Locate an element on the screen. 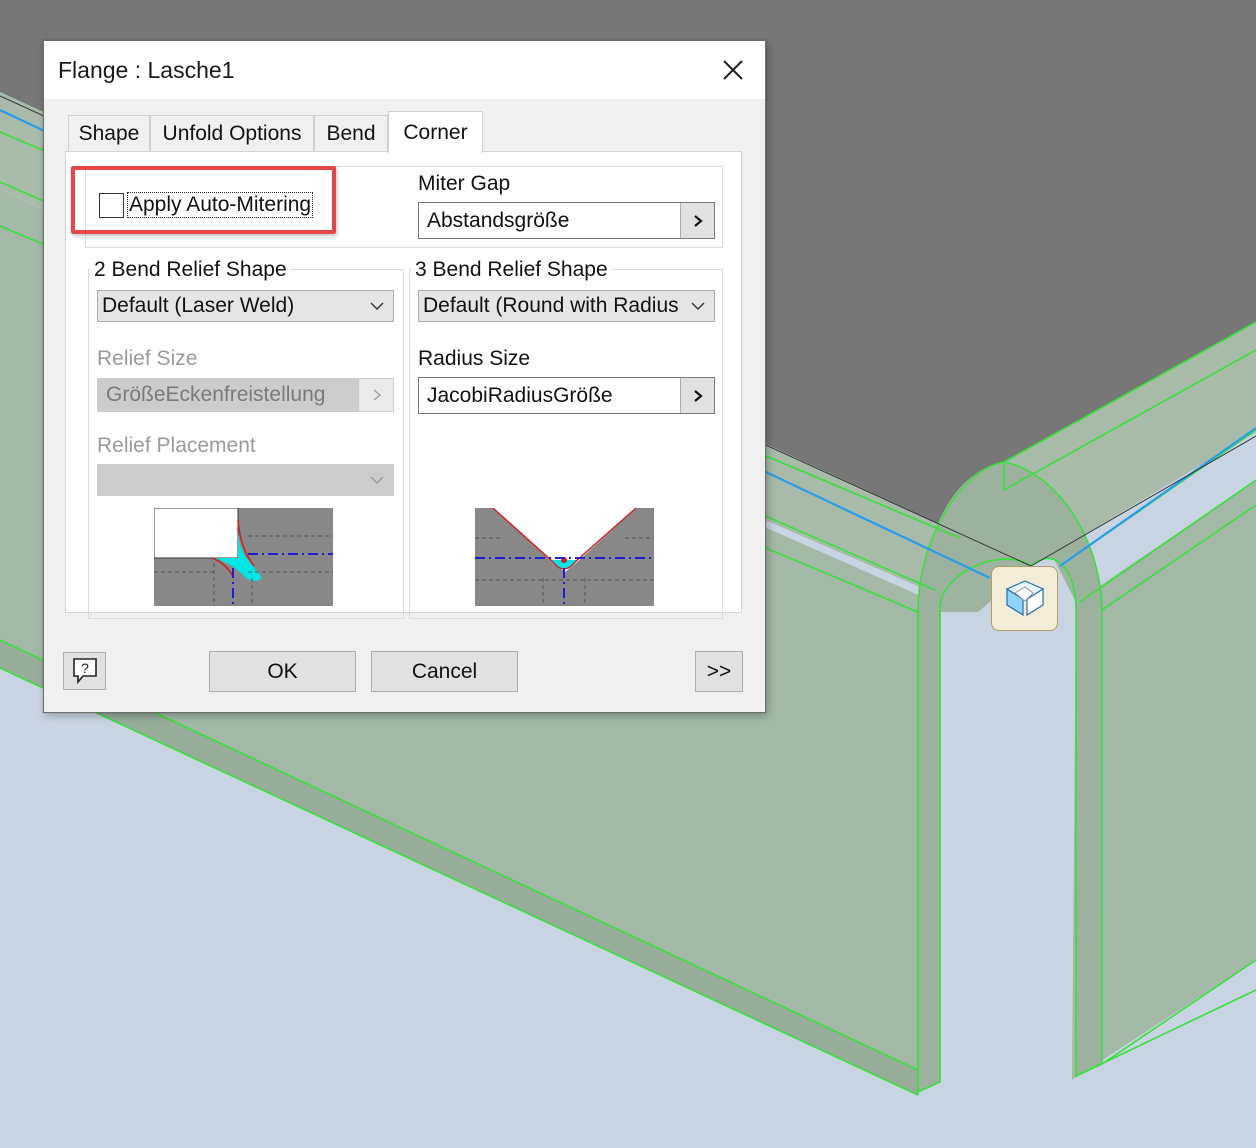  bend2-shape-select: Default (Laser Weld) is located at coordinates (245, 306).